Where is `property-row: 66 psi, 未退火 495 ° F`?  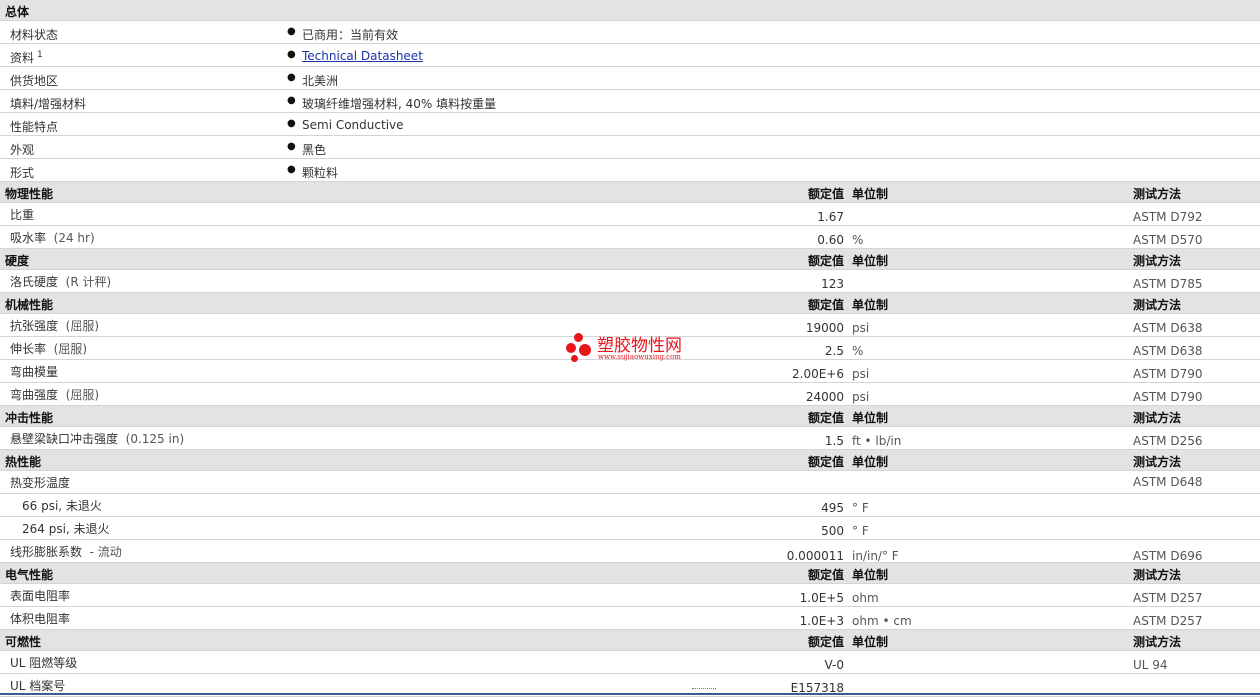 property-row: 66 psi, 未退火 495 ° F is located at coordinates (630, 505).